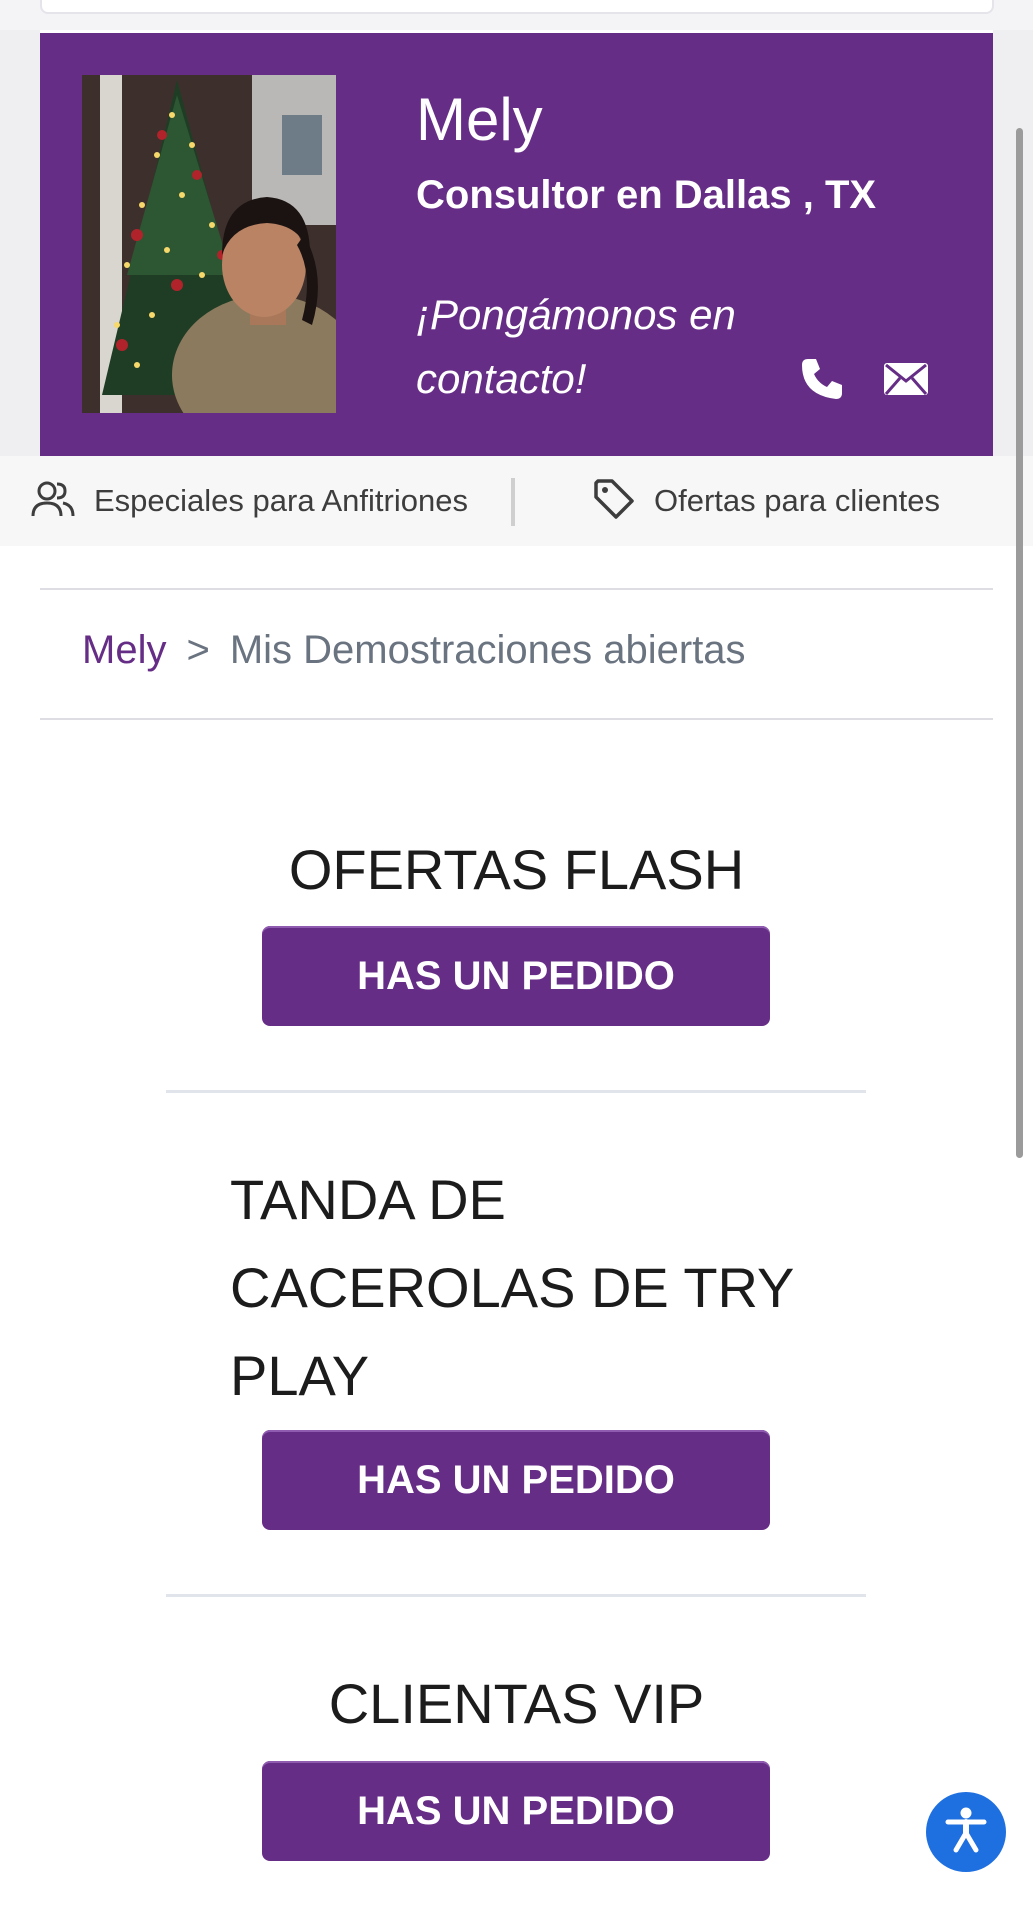 The height and width of the screenshot is (1920, 1033). I want to click on section-title-line-2: CACEROLAS DE TRY, so click(512, 1287).